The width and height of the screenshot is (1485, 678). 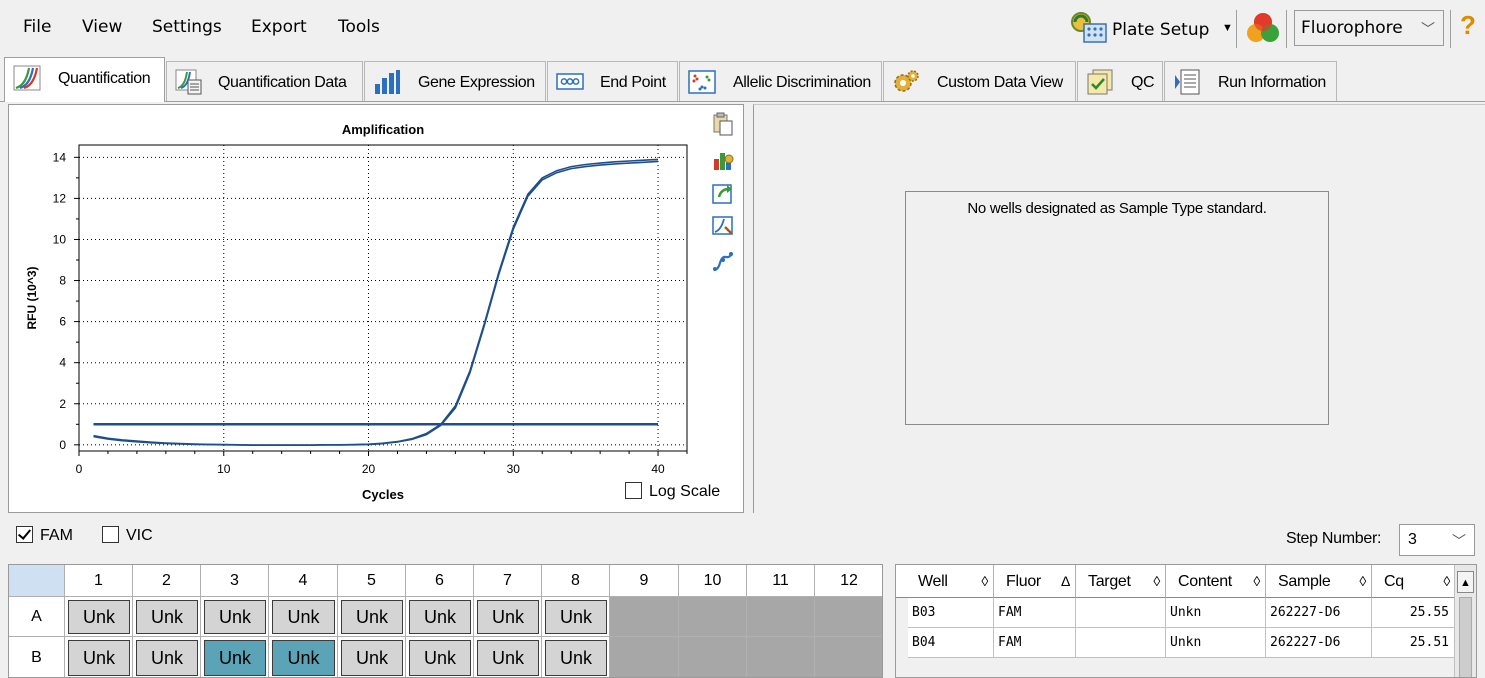 What do you see at coordinates (644, 581) in the screenshot?
I see `plate-column-header: 9` at bounding box center [644, 581].